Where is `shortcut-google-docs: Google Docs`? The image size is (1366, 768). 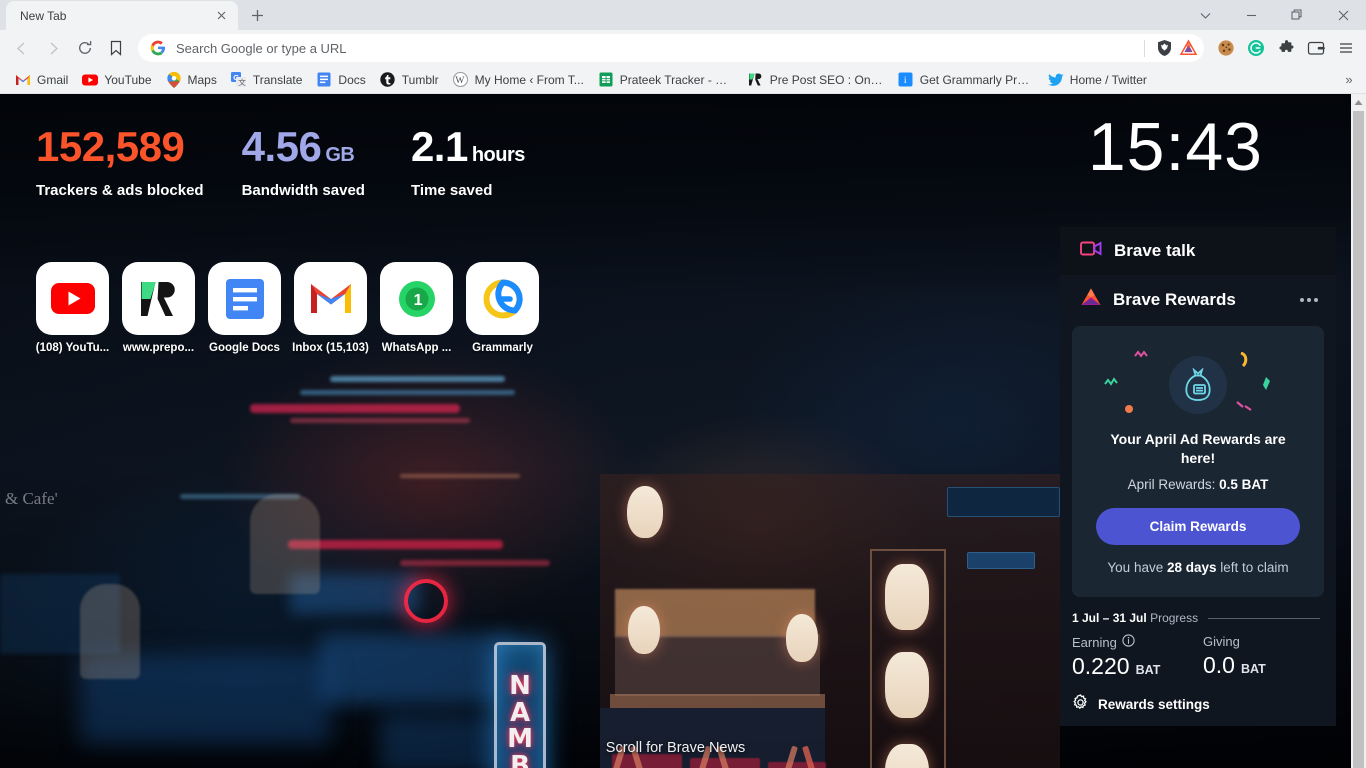
shortcut-google-docs: Google Docs is located at coordinates (244, 308).